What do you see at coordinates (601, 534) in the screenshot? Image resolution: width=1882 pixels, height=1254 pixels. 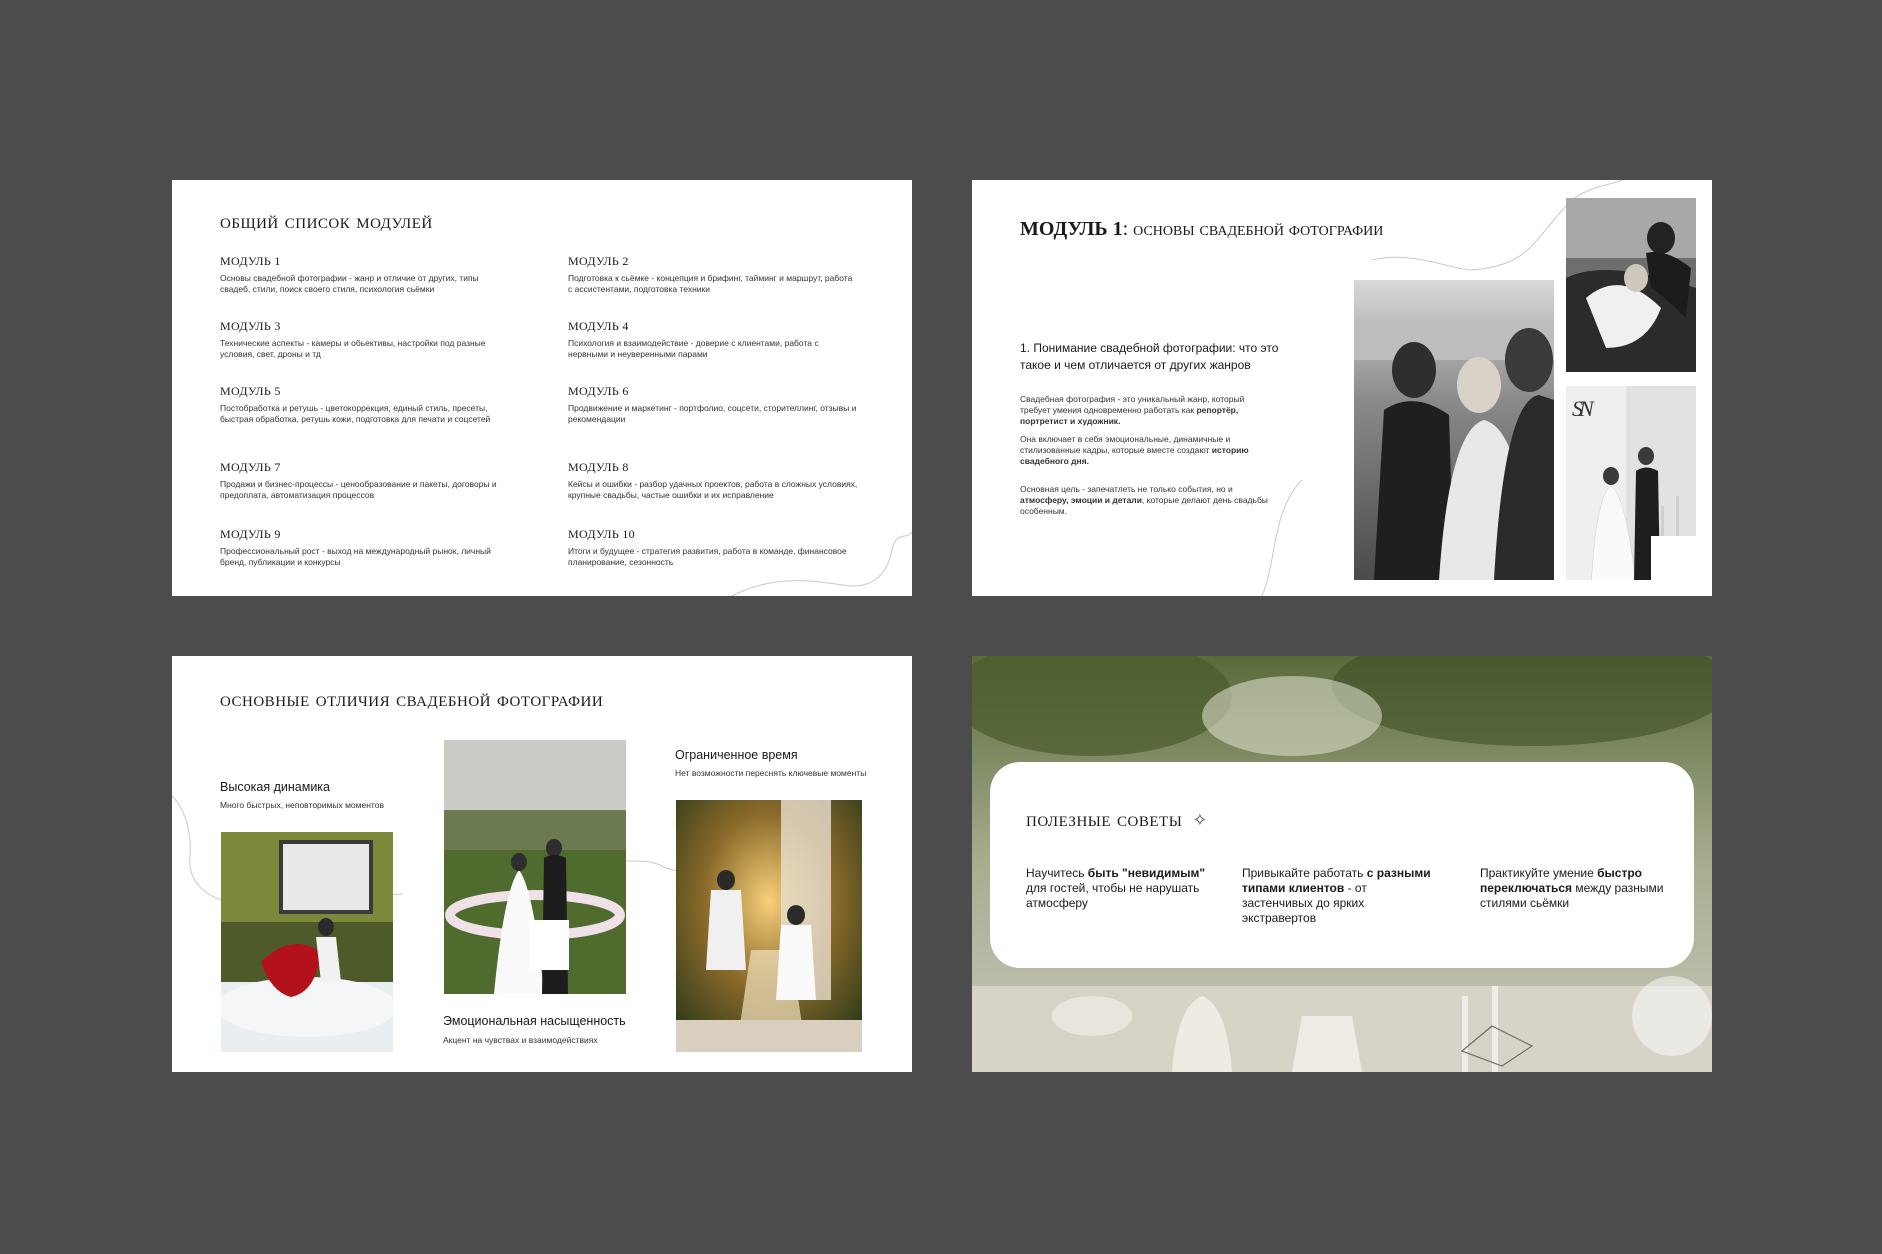 I see `module-name: МОДУЛЬ 10` at bounding box center [601, 534].